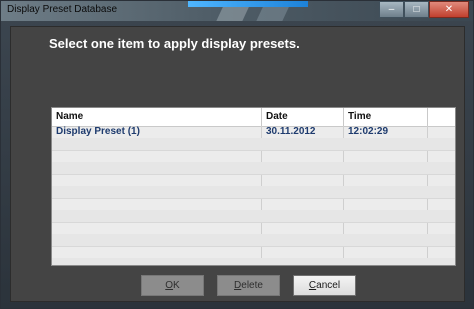 The width and height of the screenshot is (474, 309). I want to click on aero-highlight, so click(248, 4).